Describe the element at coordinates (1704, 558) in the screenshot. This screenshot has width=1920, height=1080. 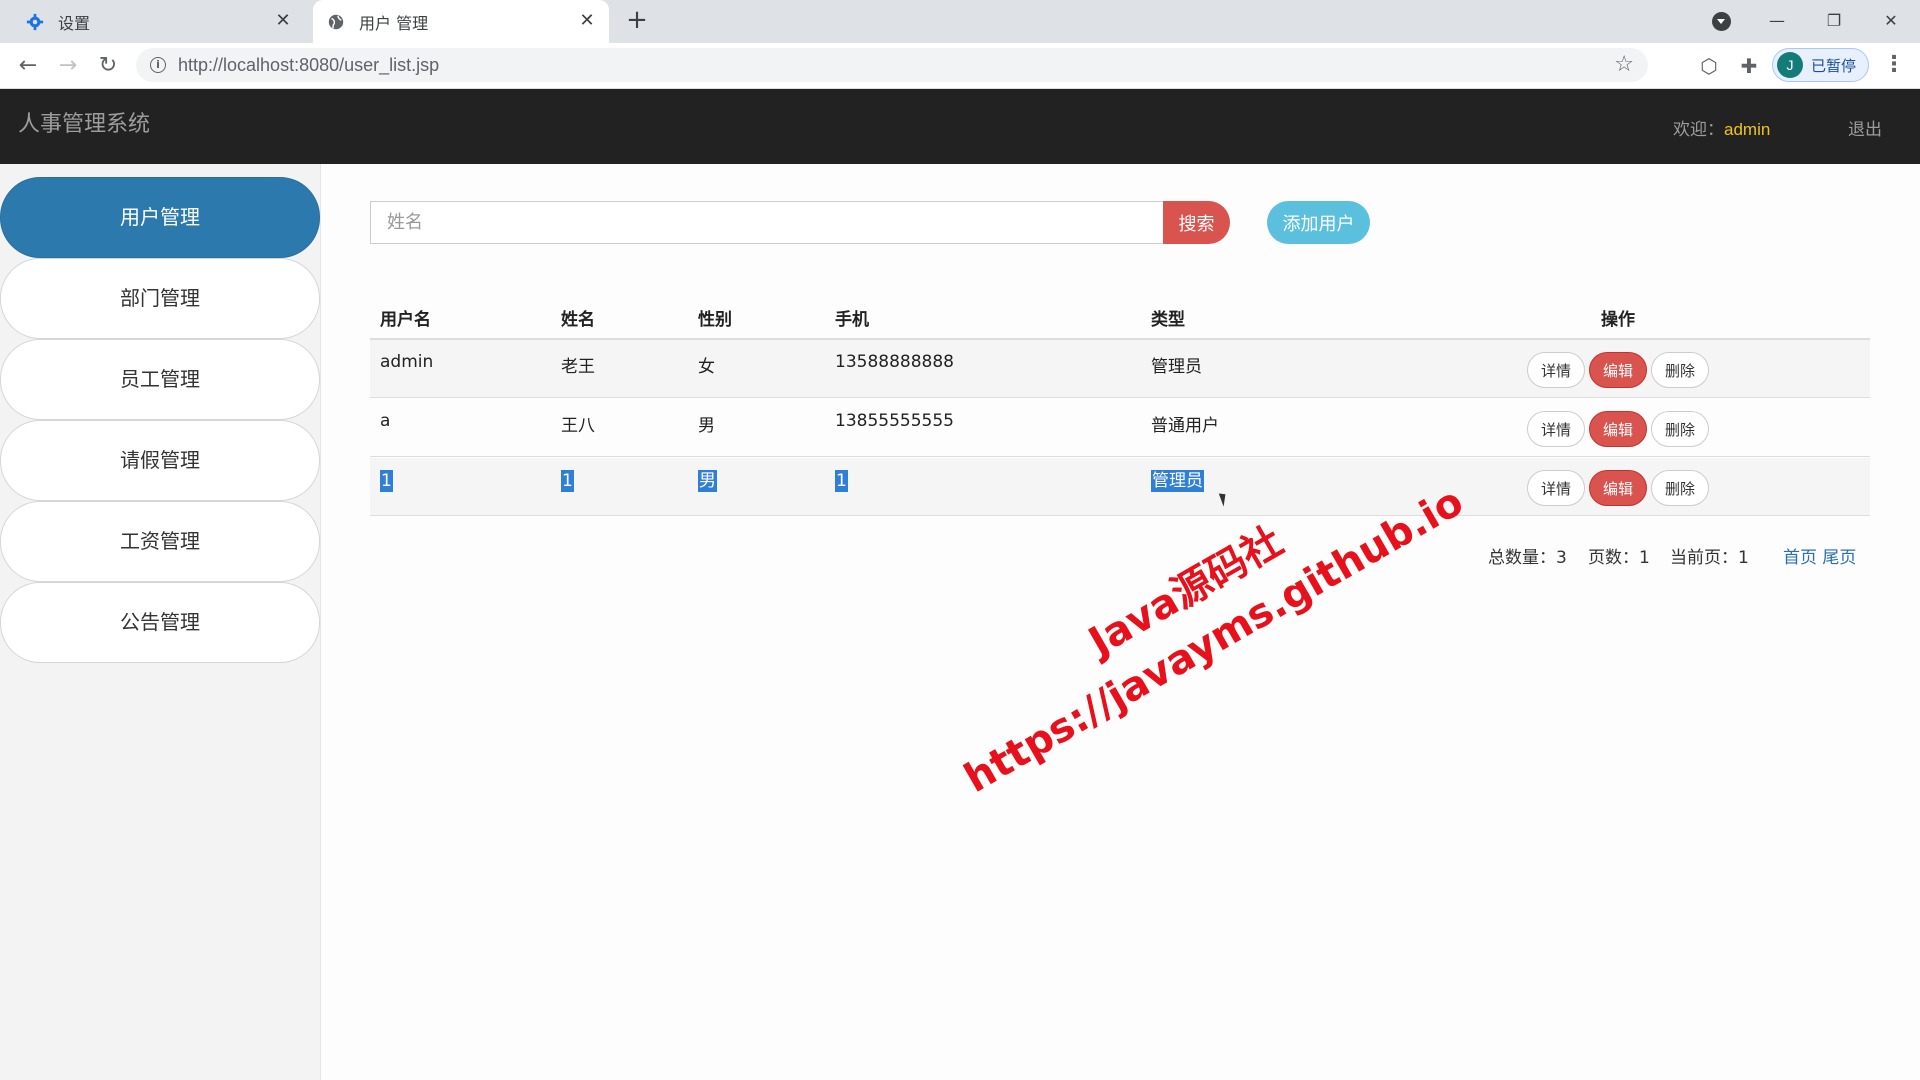
I see `current-label: 当前页：` at that location.